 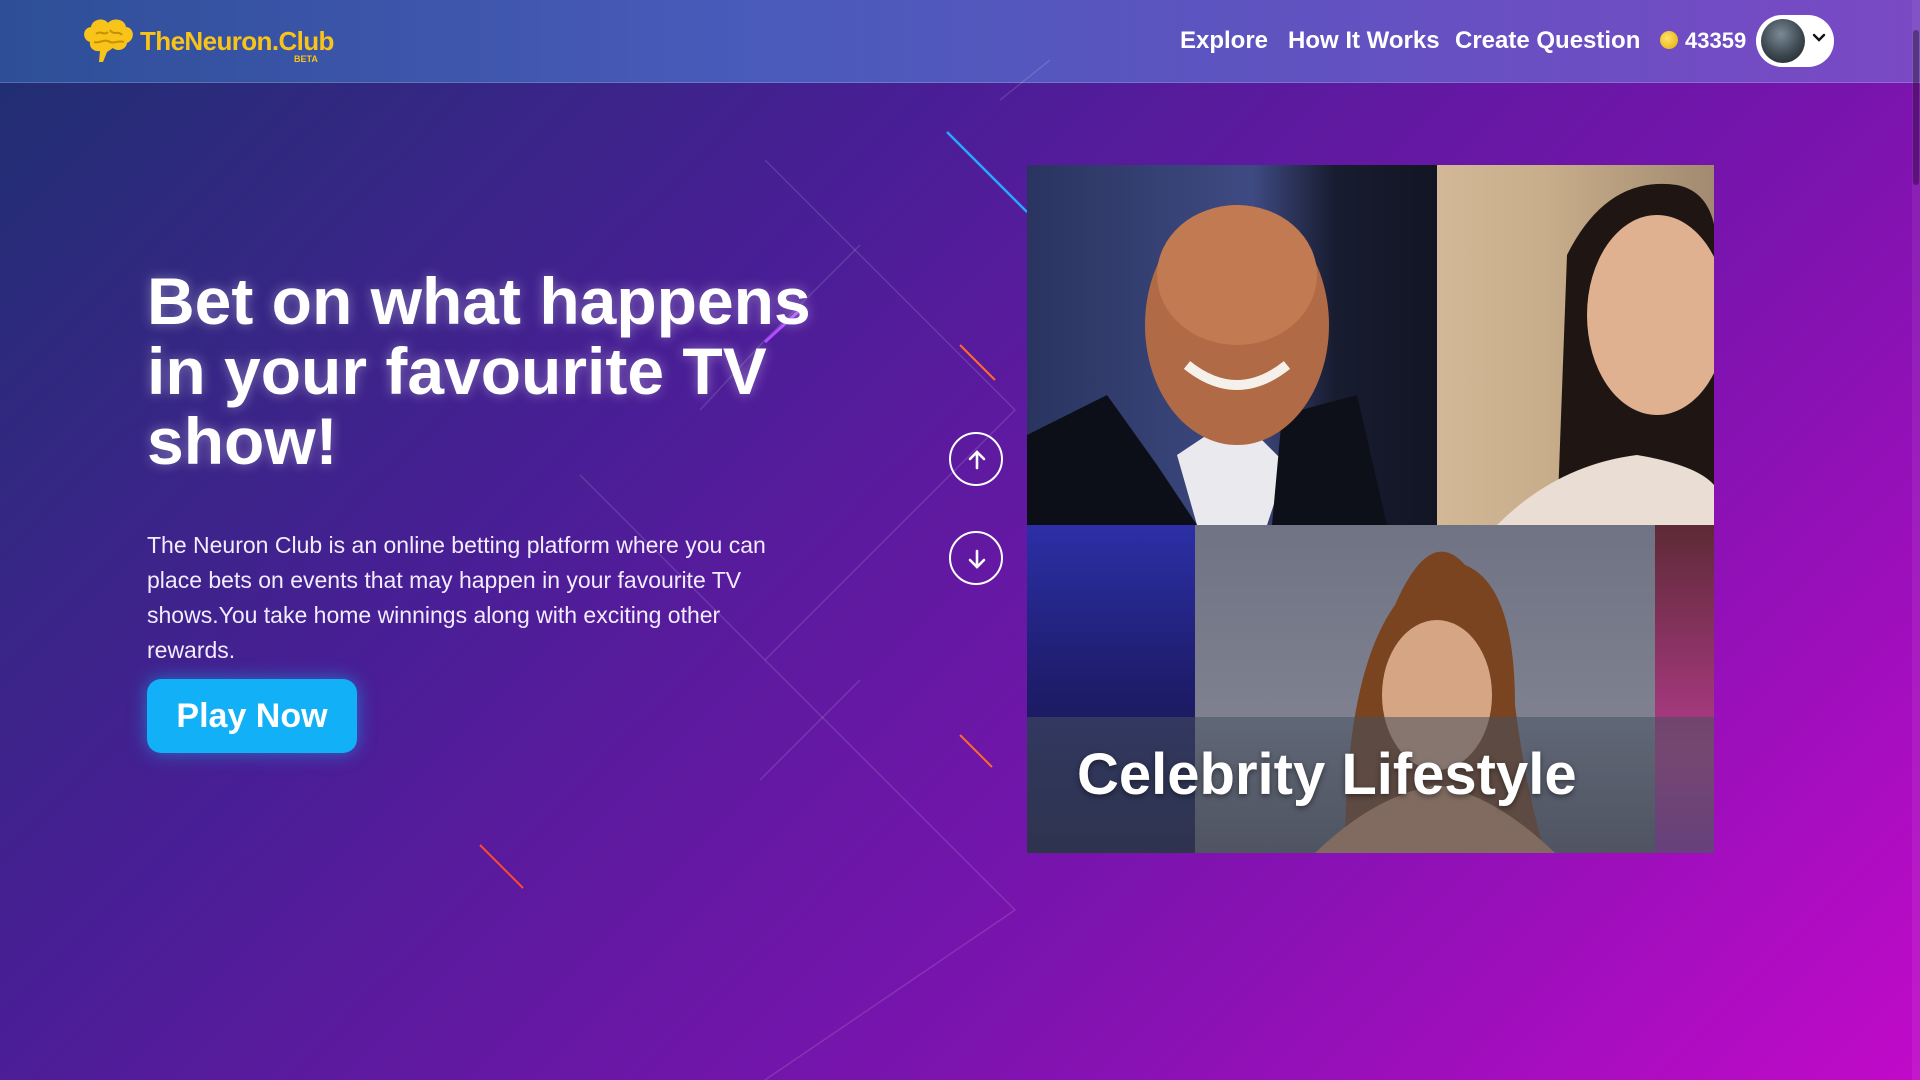 What do you see at coordinates (252, 716) in the screenshot?
I see `play-now-button: Play Now` at bounding box center [252, 716].